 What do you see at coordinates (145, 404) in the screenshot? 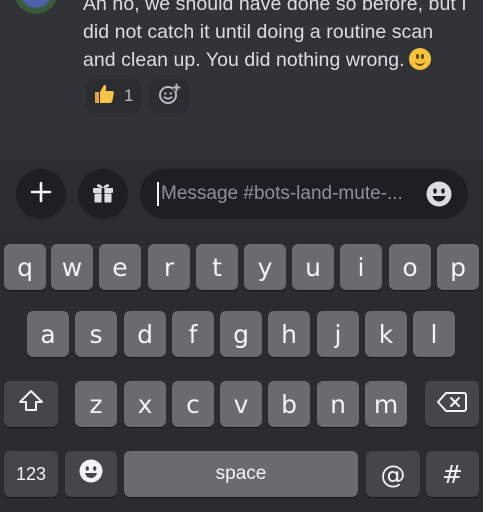
I see `key-x: x` at bounding box center [145, 404].